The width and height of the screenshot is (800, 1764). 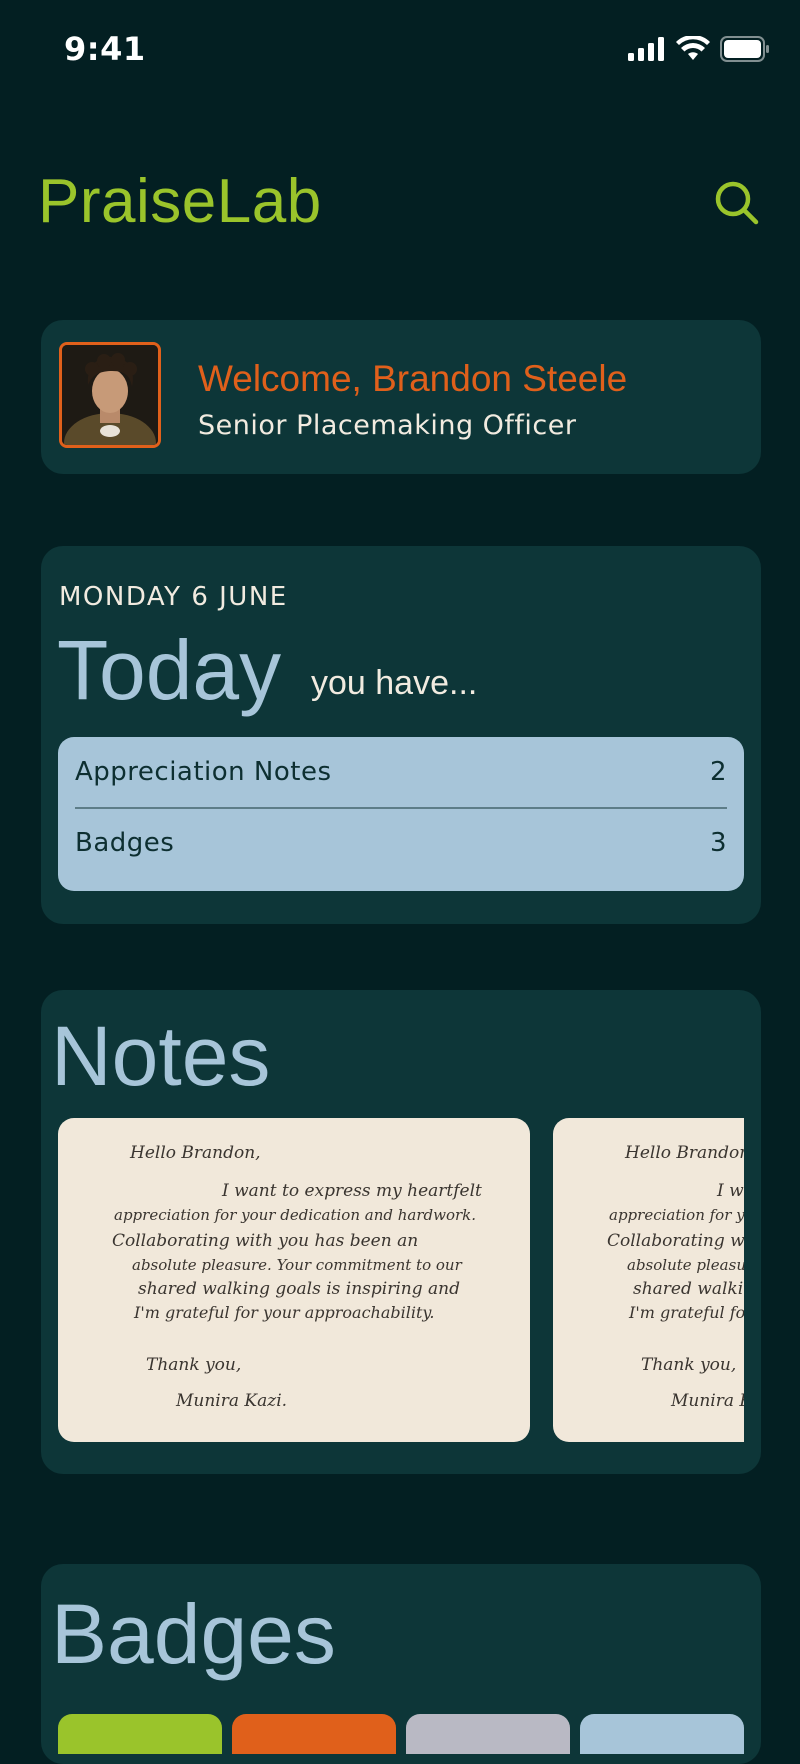 I want to click on summary-row-label: Badges, so click(x=125, y=843).